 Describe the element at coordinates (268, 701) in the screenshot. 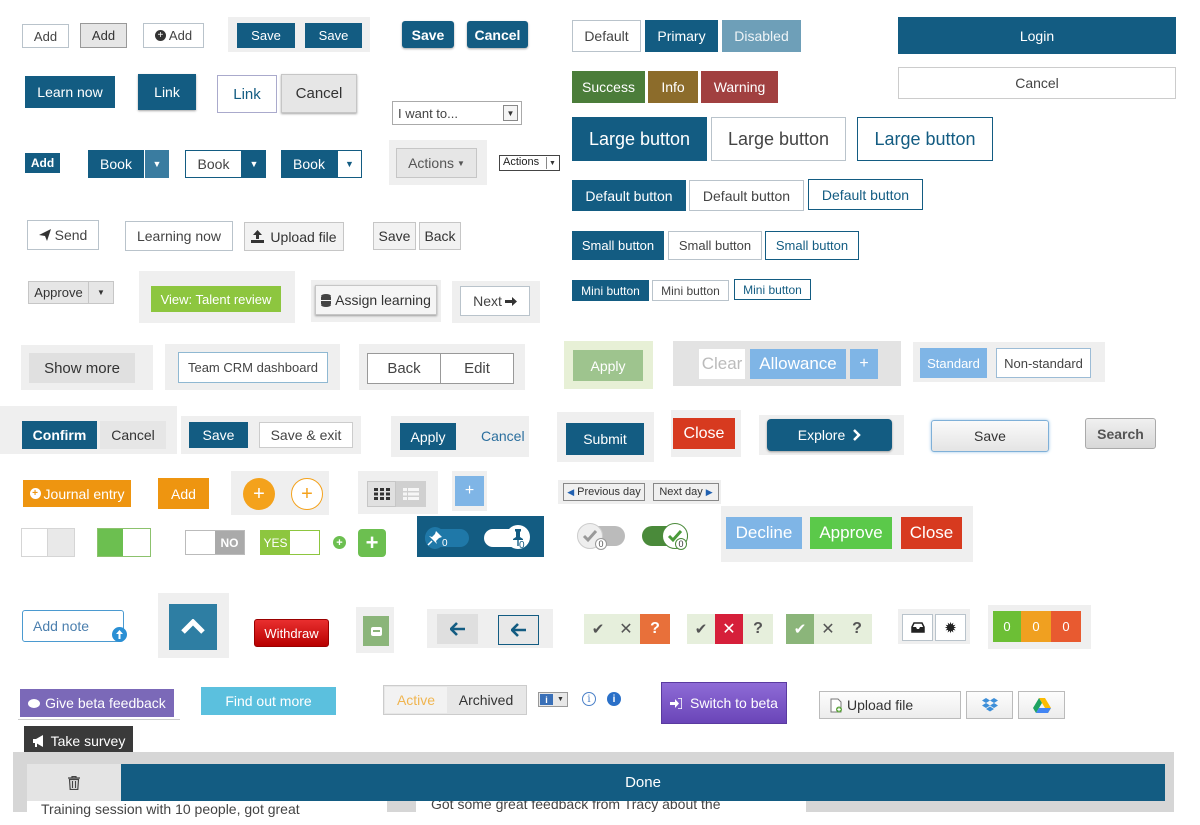

I see `find-out-more-button: Find out more` at that location.